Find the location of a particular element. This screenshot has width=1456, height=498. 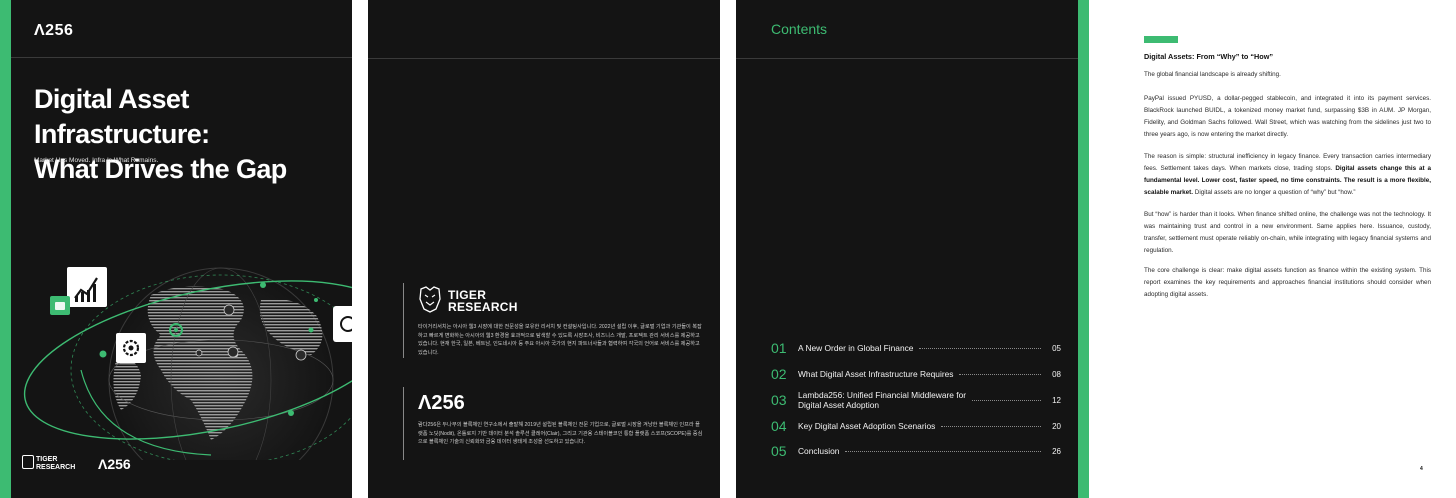

tiger-line2: RESEARCH is located at coordinates (56, 467).